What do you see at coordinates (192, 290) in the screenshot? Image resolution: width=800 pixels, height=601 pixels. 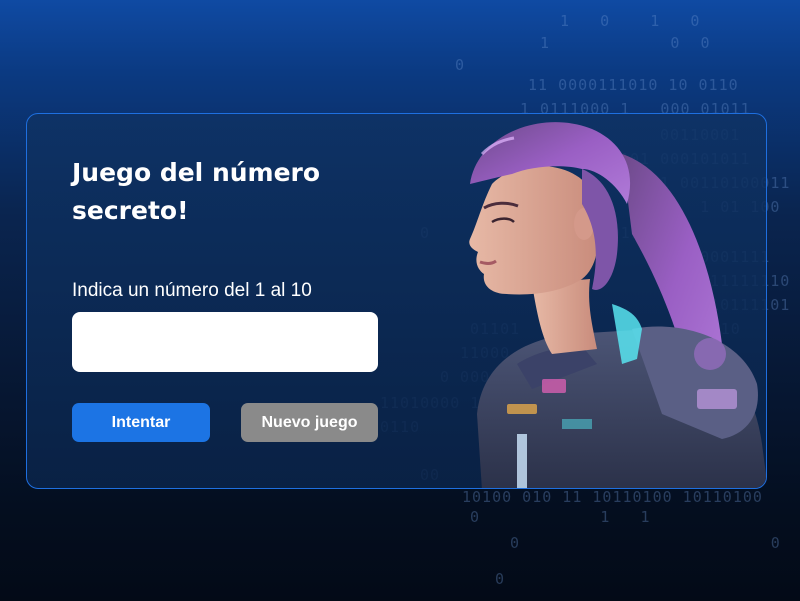 I see `prompt-label: Indica un número del 1 al 10` at bounding box center [192, 290].